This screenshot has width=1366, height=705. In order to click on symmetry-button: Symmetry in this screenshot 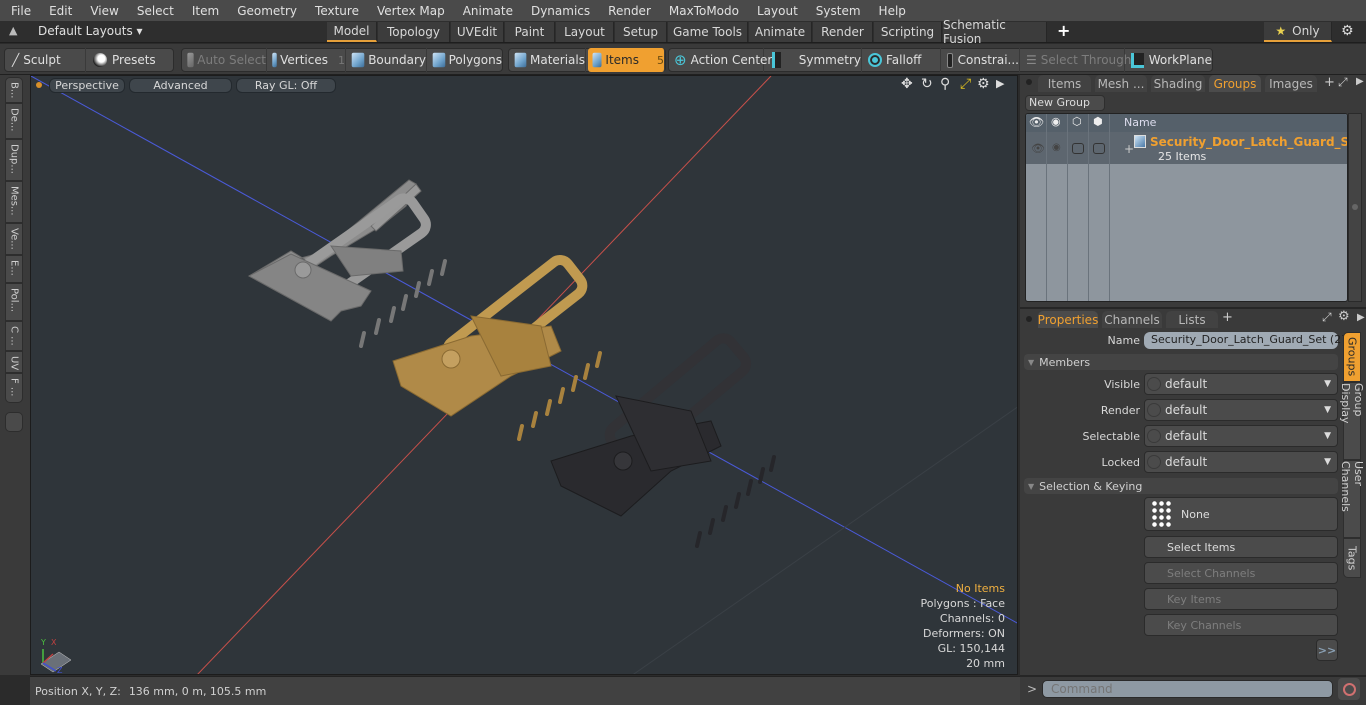, I will do `click(814, 60)`.